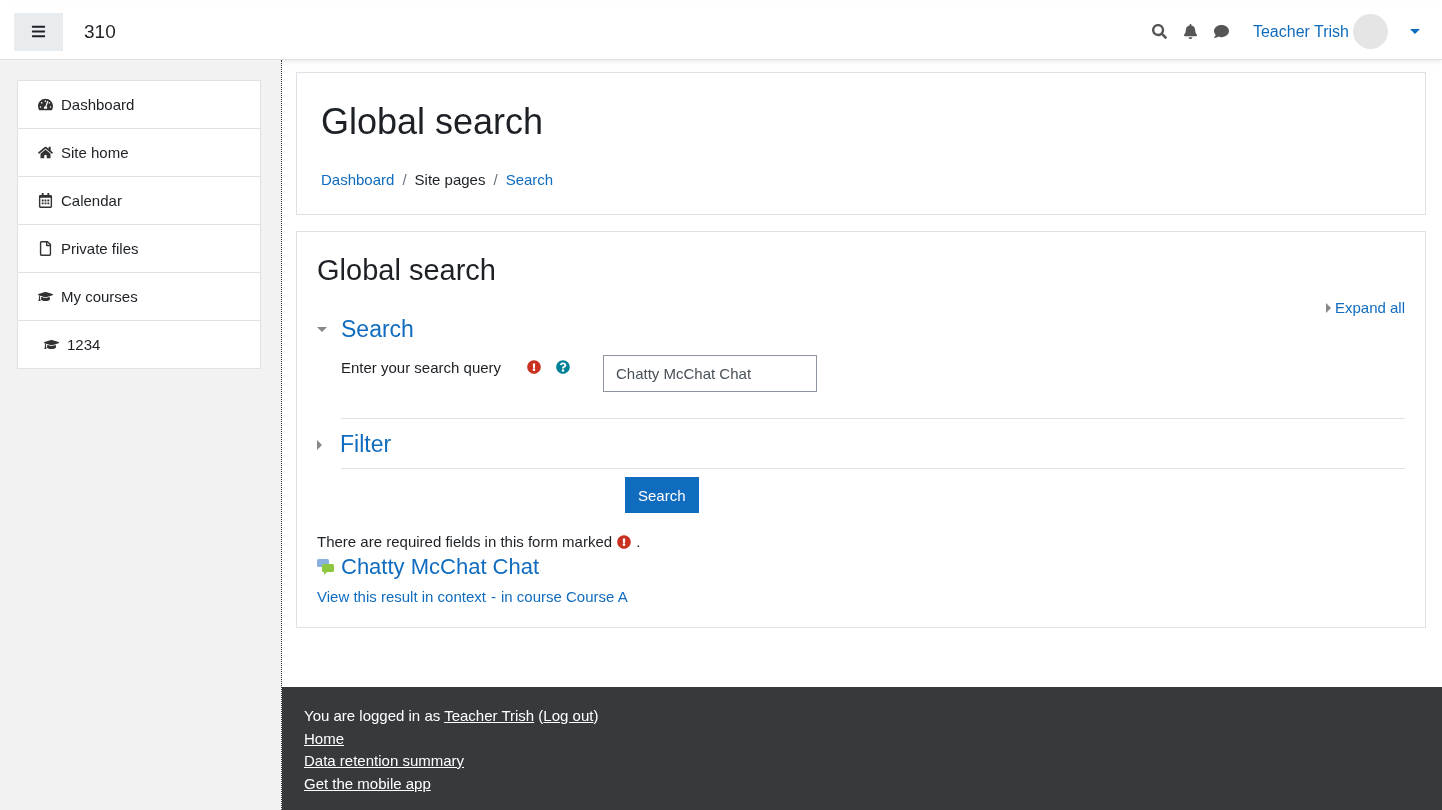 This screenshot has width=1442, height=810. What do you see at coordinates (139, 104) in the screenshot?
I see `nav-item: Dashboard` at bounding box center [139, 104].